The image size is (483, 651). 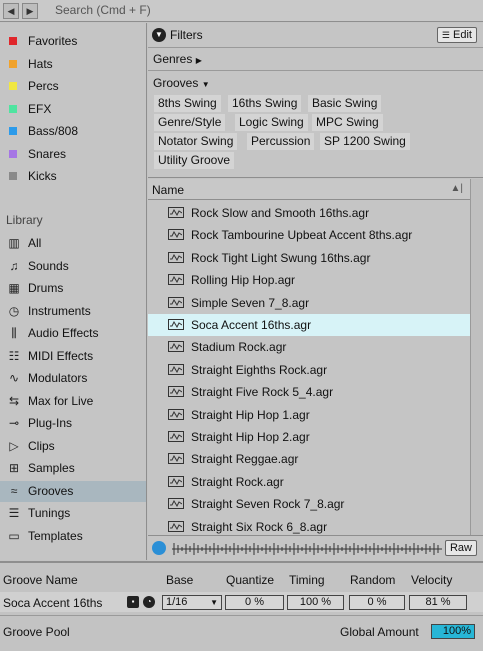 I want to click on list-item: Rock Tambourine Upbeat Accent 8ths.agr, so click(x=309, y=235).